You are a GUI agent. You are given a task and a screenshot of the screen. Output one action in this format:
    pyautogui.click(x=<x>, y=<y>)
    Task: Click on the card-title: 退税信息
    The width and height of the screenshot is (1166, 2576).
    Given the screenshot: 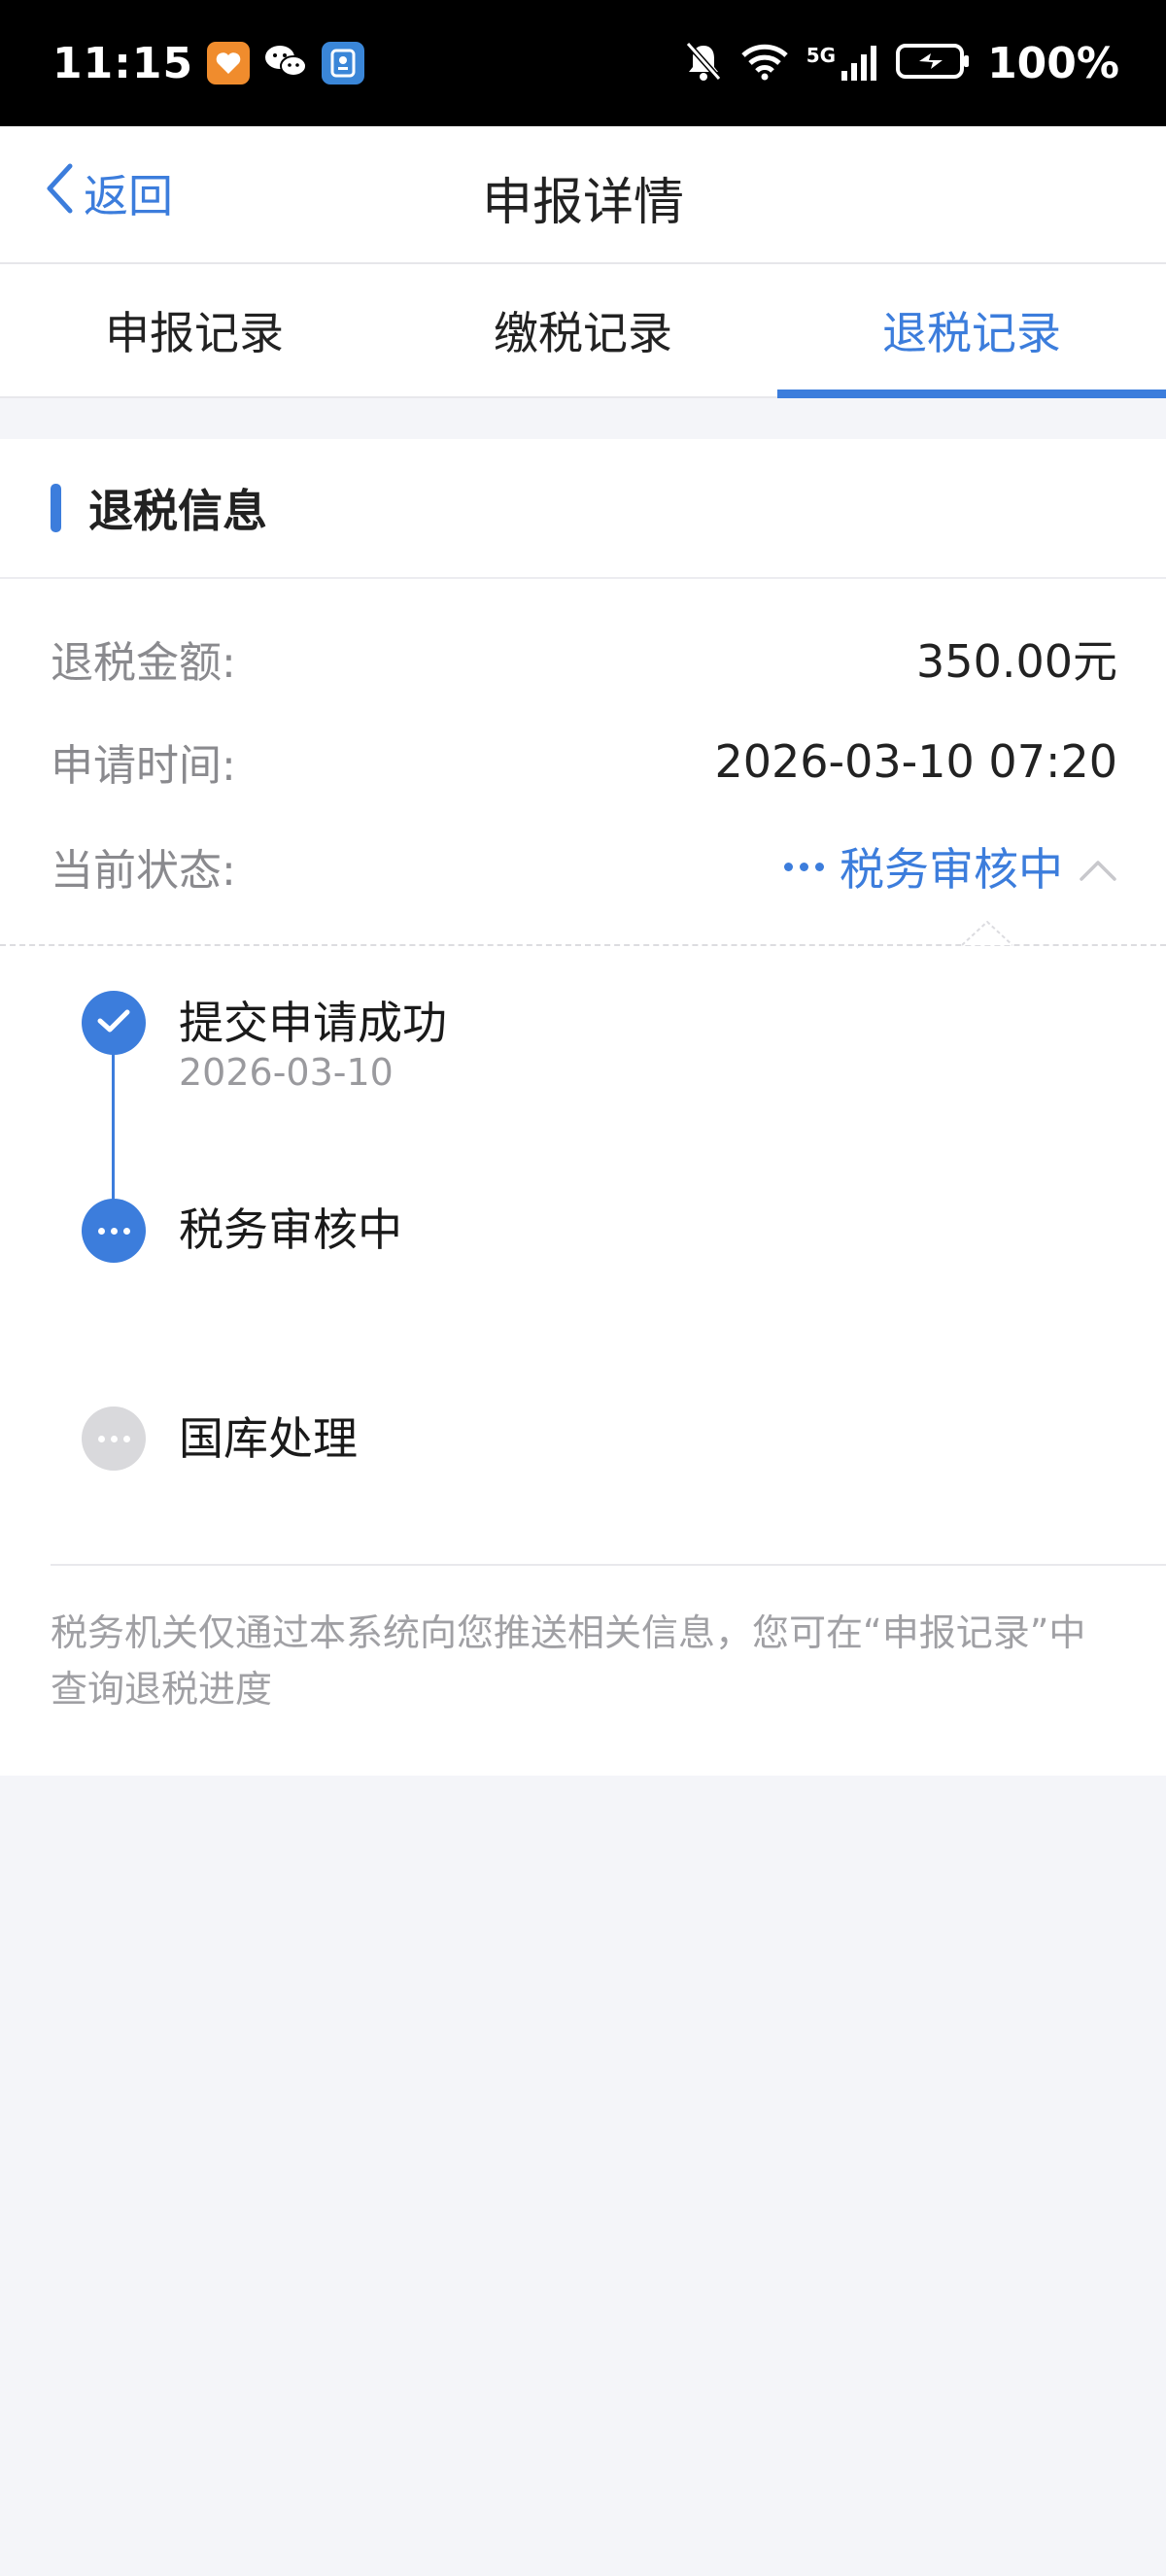 What is the action you would take?
    pyautogui.click(x=177, y=511)
    